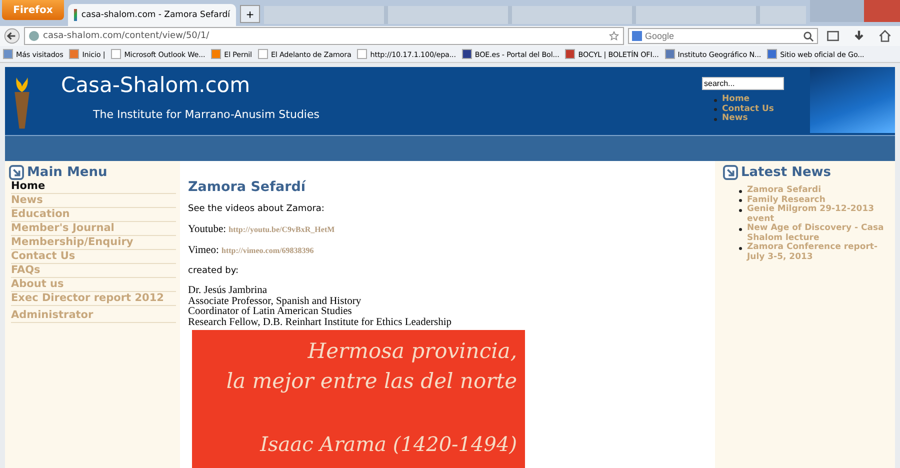 The height and width of the screenshot is (468, 900). What do you see at coordinates (859, 36) in the screenshot?
I see `download-icon` at bounding box center [859, 36].